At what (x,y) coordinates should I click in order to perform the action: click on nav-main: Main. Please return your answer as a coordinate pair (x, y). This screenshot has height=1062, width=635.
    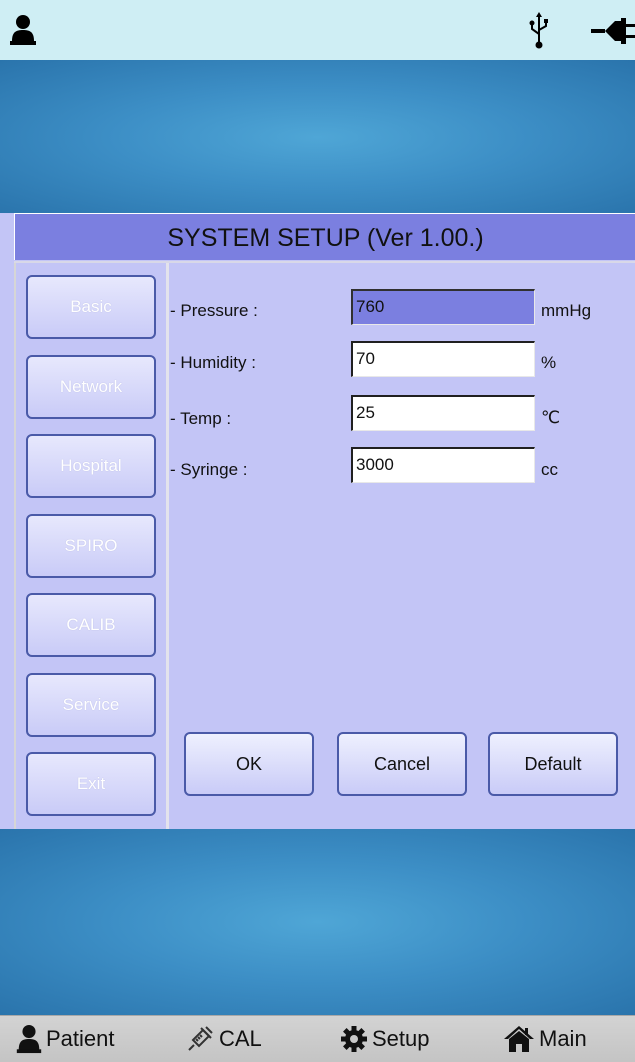
    Looking at the image, I should click on (545, 1039).